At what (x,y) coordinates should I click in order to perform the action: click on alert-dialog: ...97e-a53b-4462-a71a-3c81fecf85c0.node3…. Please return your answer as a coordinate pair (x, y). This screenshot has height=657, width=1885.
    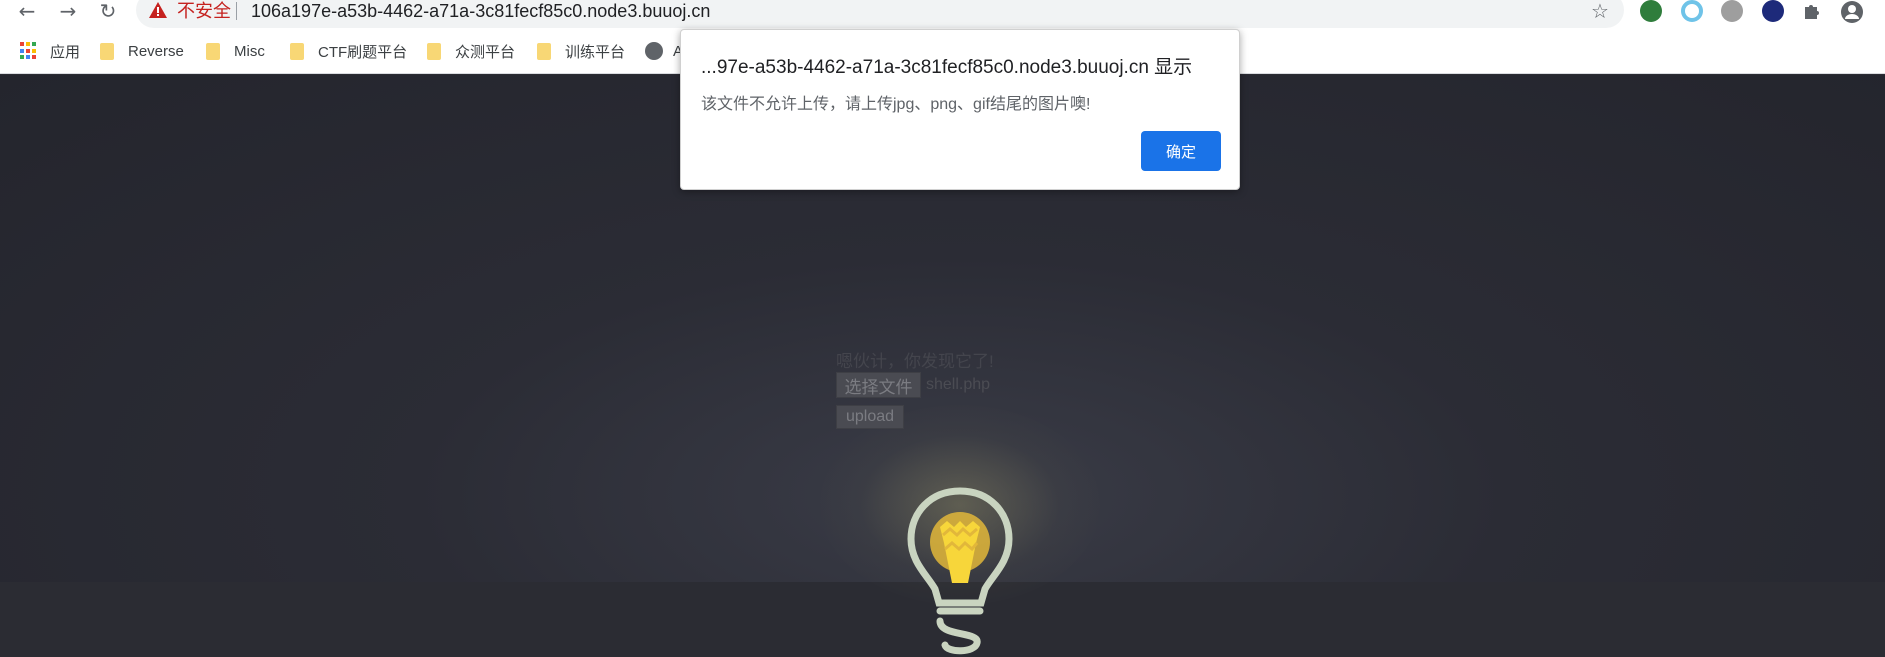
    Looking at the image, I should click on (960, 109).